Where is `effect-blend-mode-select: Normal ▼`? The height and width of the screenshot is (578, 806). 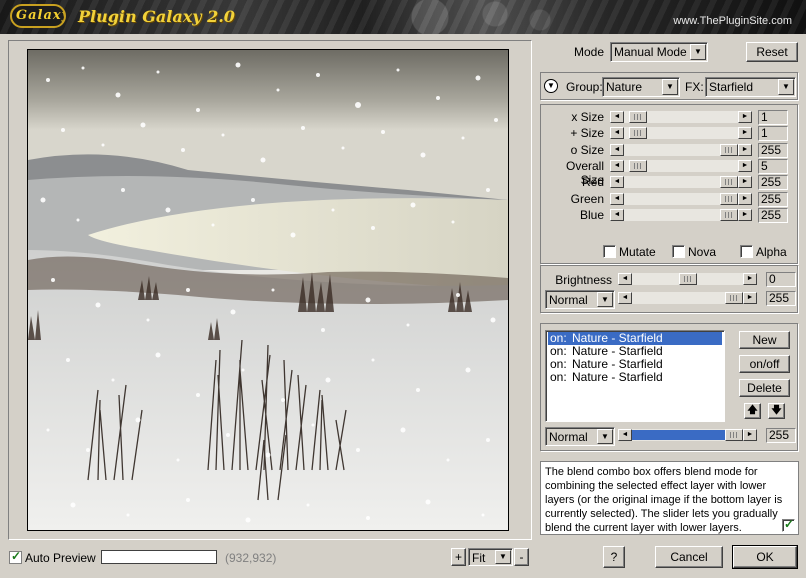 effect-blend-mode-select: Normal ▼ is located at coordinates (580, 299).